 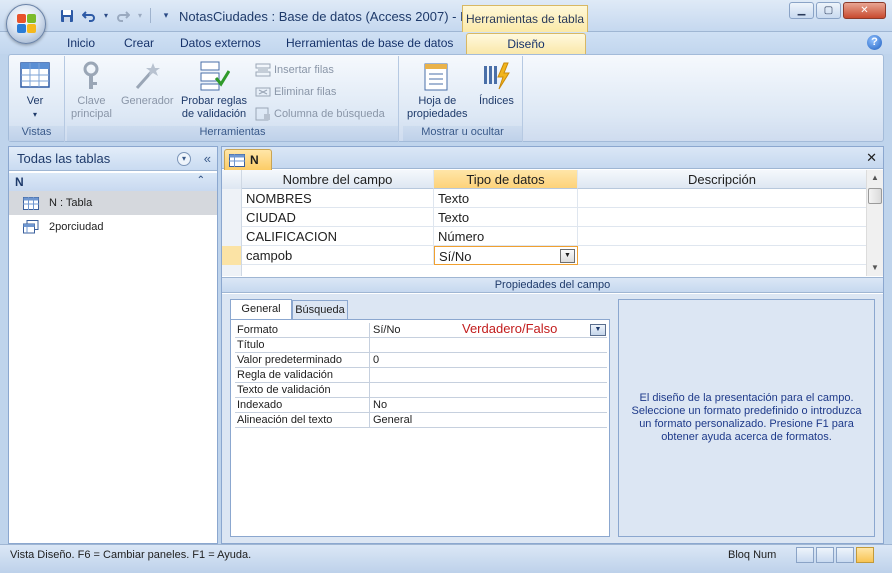 I want to click on nav-item-table-n: N : Tabla, so click(x=113, y=203).